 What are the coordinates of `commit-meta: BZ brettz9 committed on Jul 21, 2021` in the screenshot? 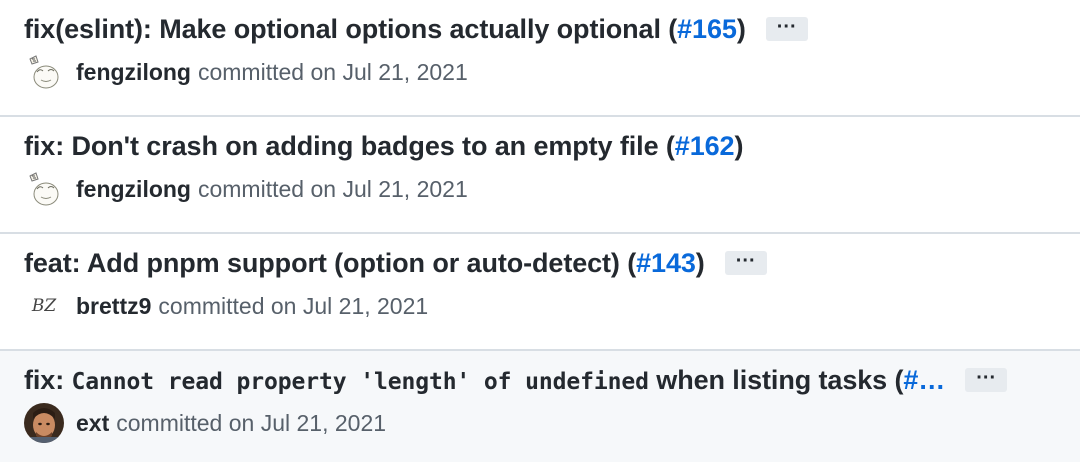 It's located at (226, 306).